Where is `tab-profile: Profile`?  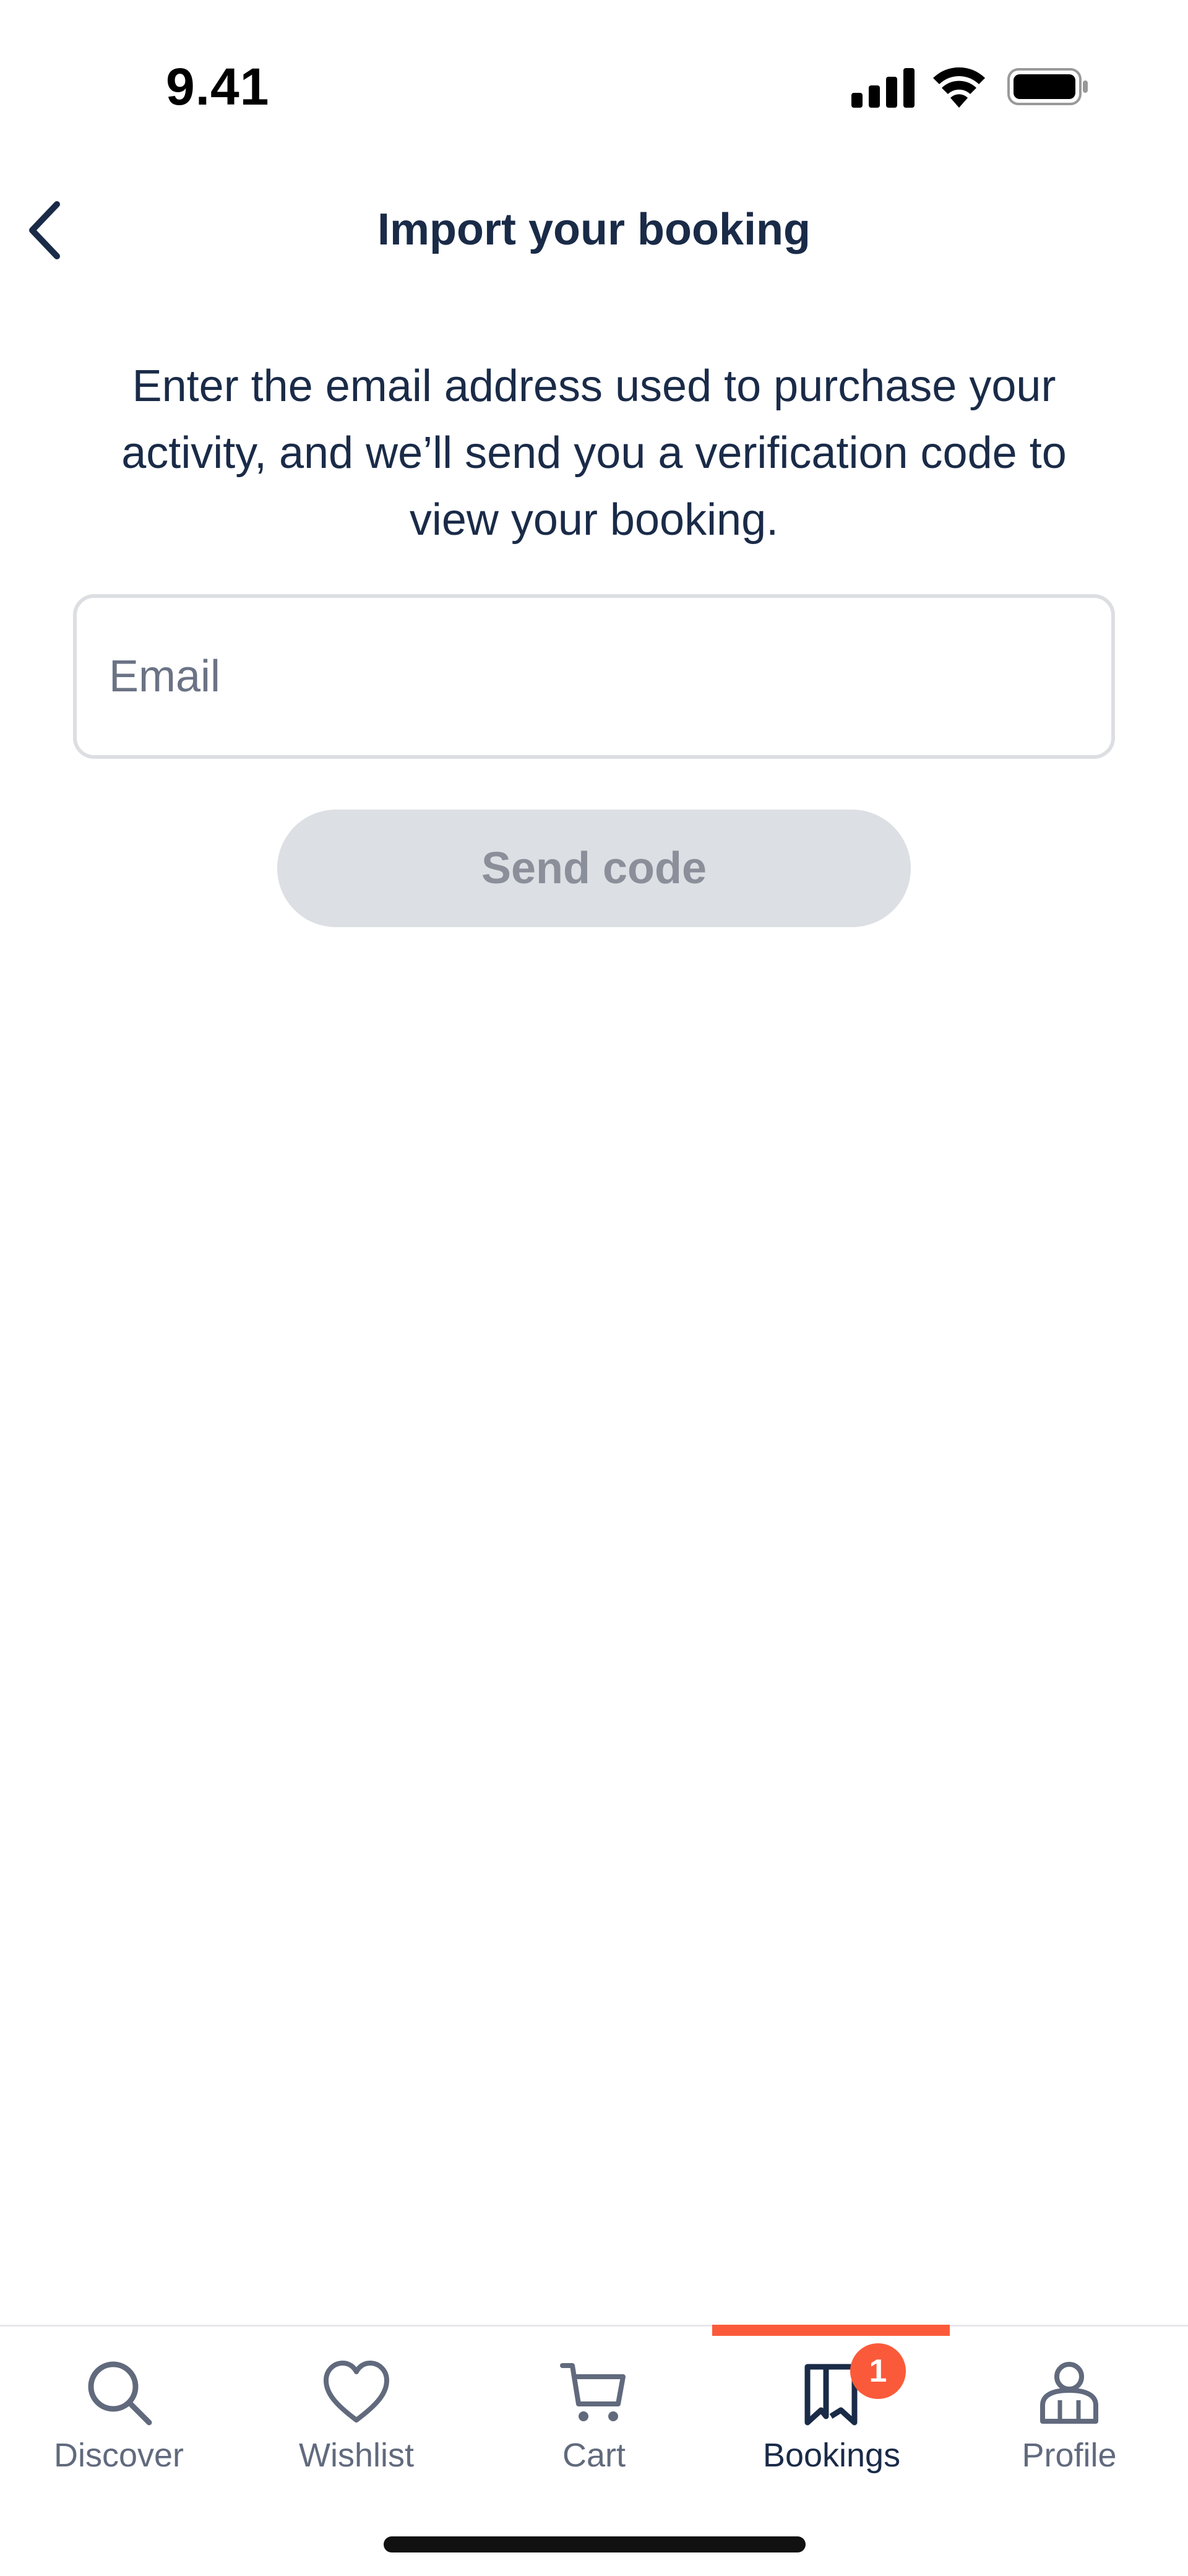 tab-profile: Profile is located at coordinates (1069, 2410).